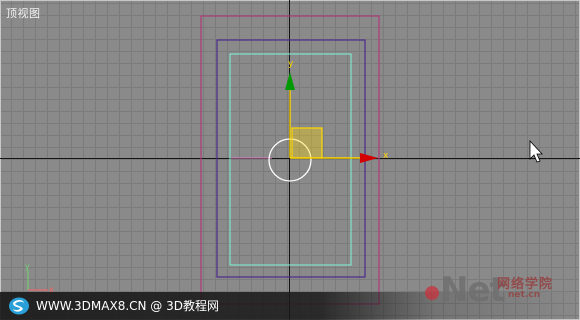  Describe the element at coordinates (290, 81) in the screenshot. I see `gizmo-y-arrow-icon` at that location.